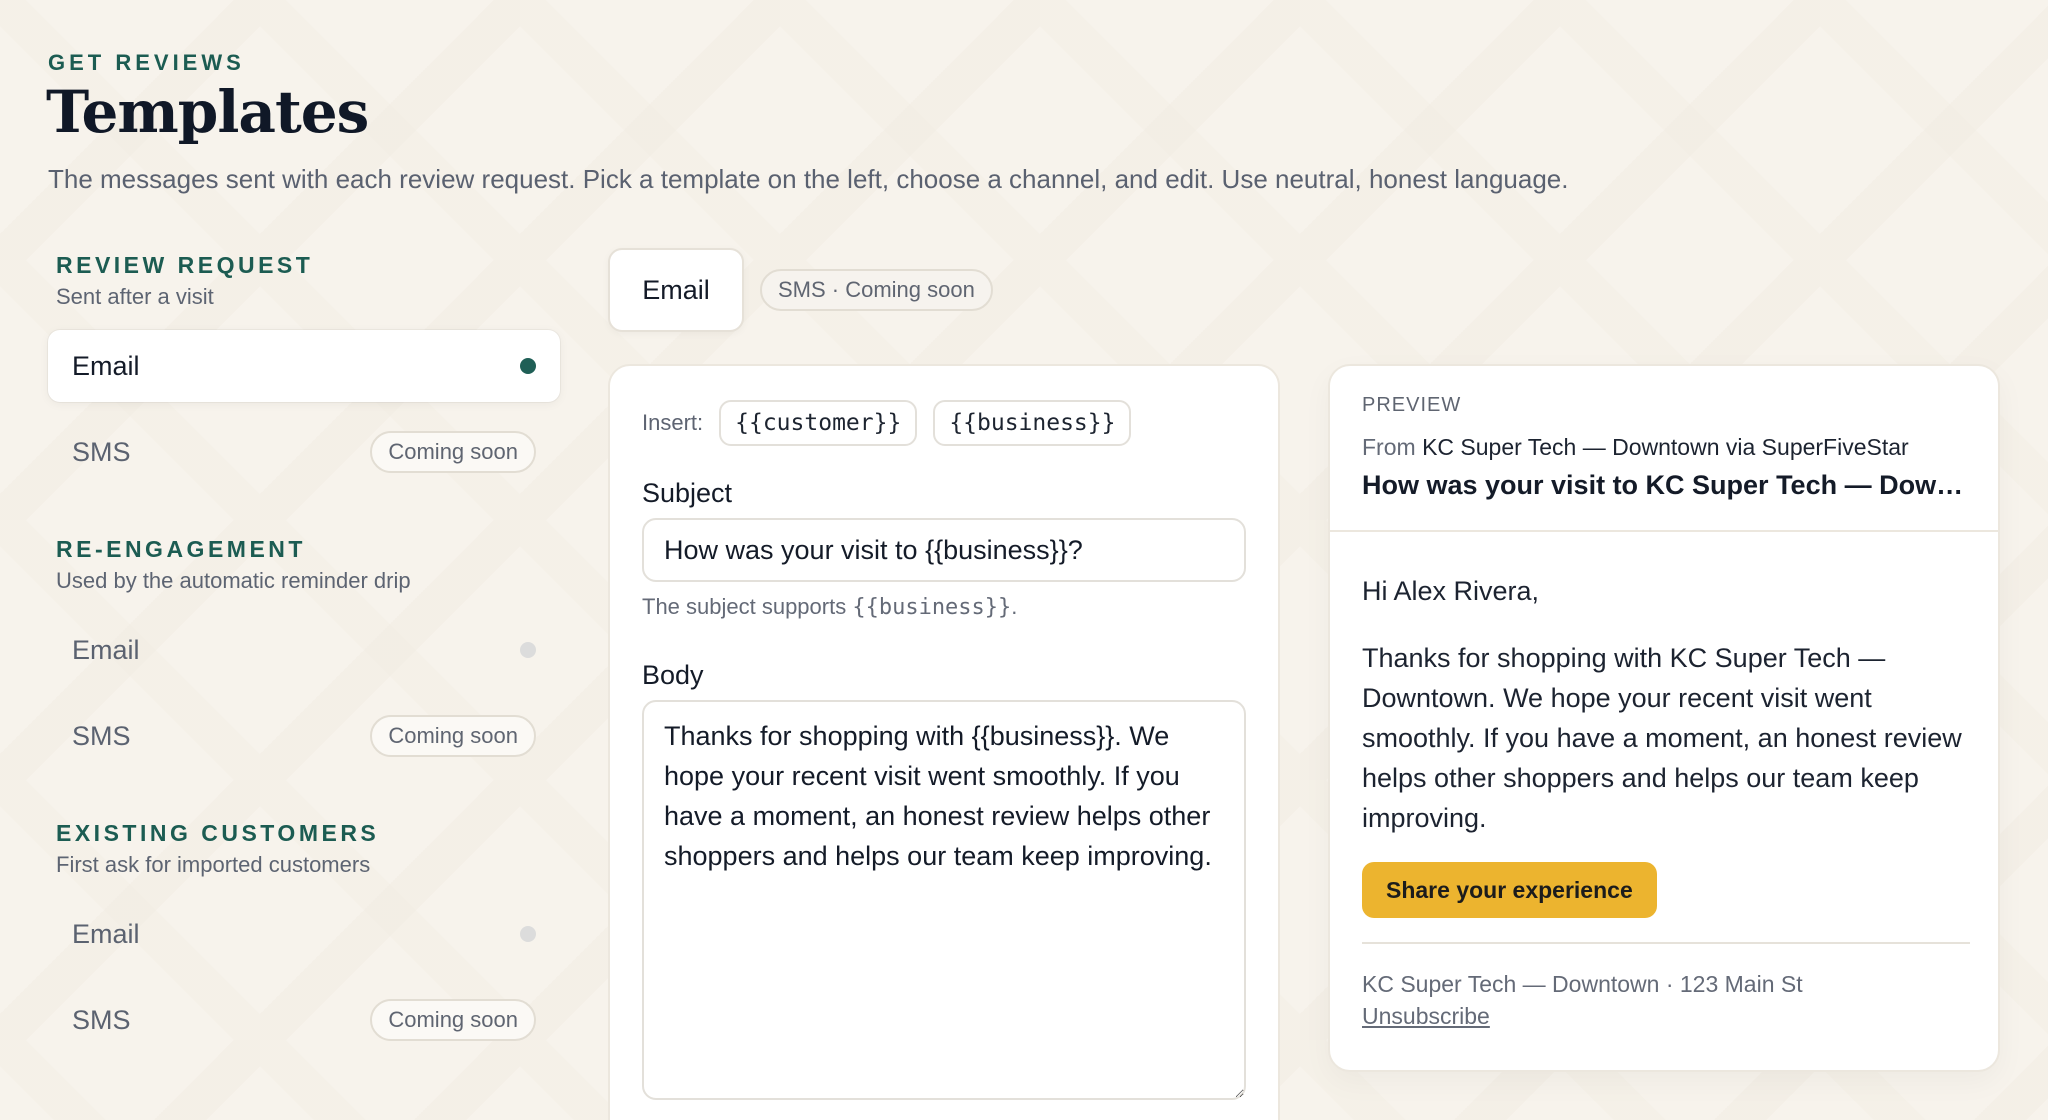  What do you see at coordinates (181, 549) in the screenshot?
I see `group-title: RE-ENGAGEMENT` at bounding box center [181, 549].